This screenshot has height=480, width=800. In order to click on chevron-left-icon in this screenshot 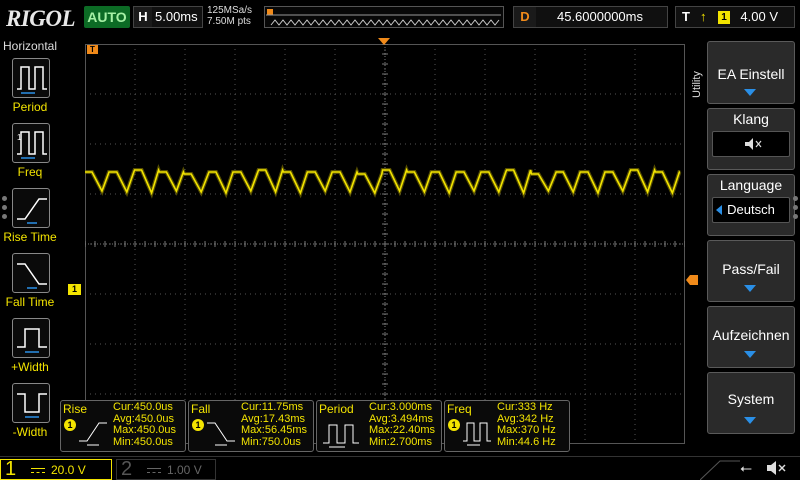, I will do `click(719, 210)`.